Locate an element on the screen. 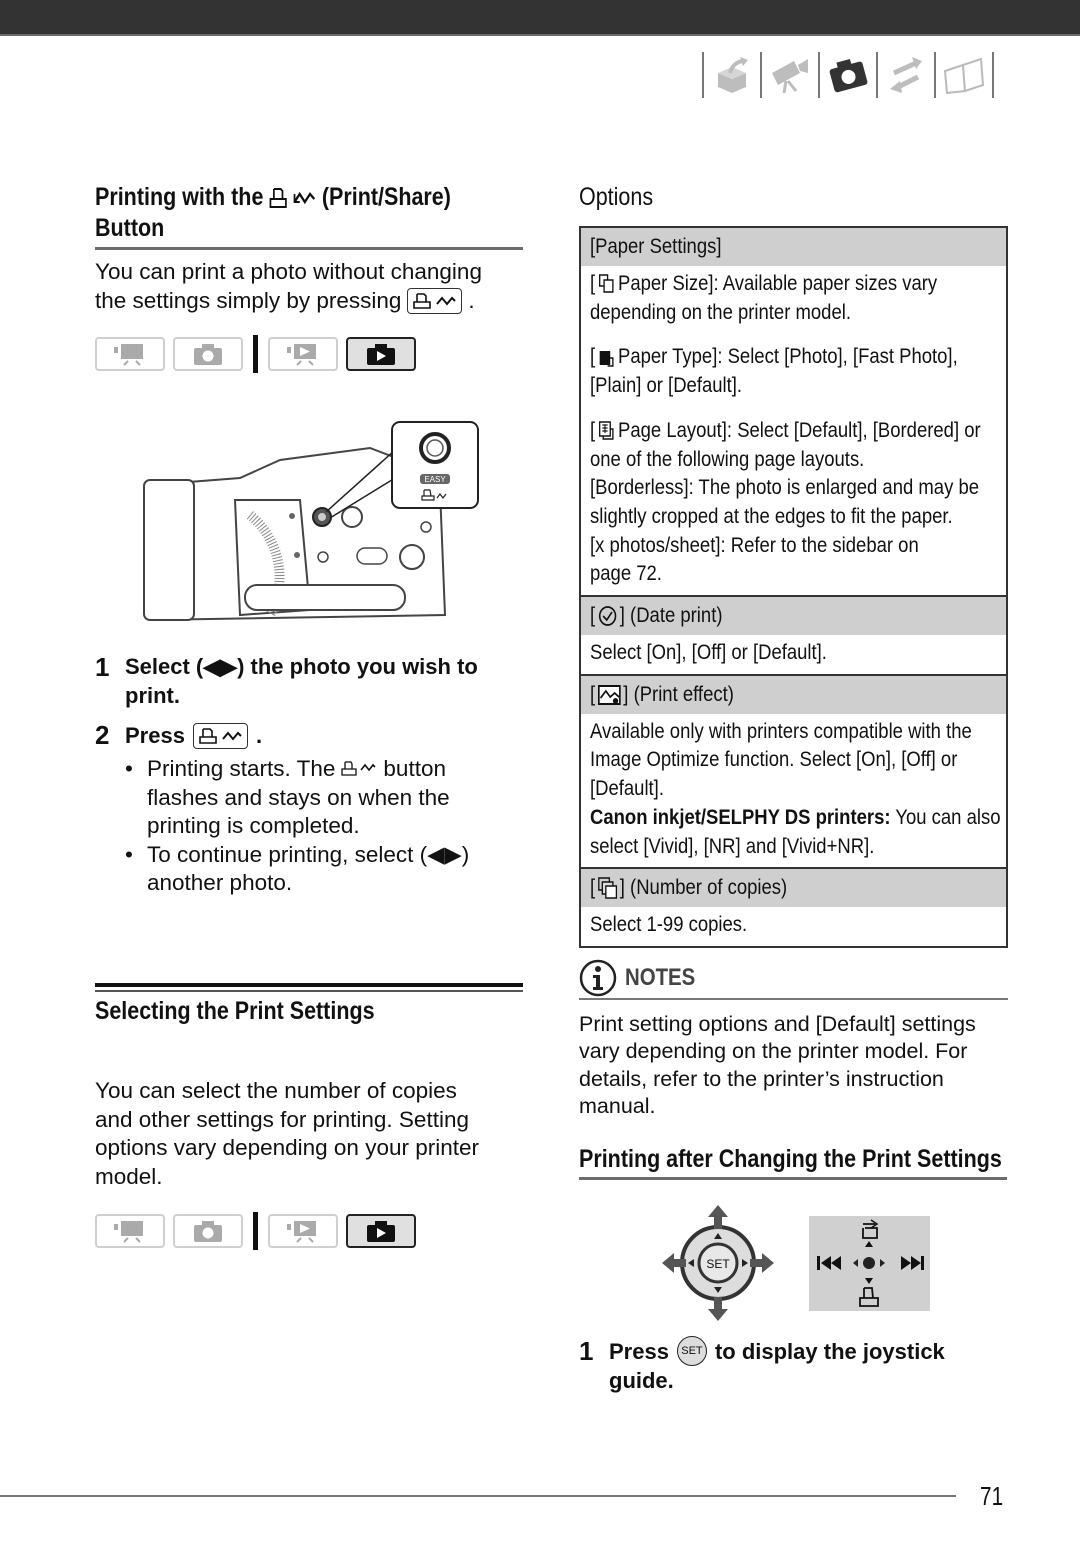  additional-information-icon is located at coordinates (964, 75).